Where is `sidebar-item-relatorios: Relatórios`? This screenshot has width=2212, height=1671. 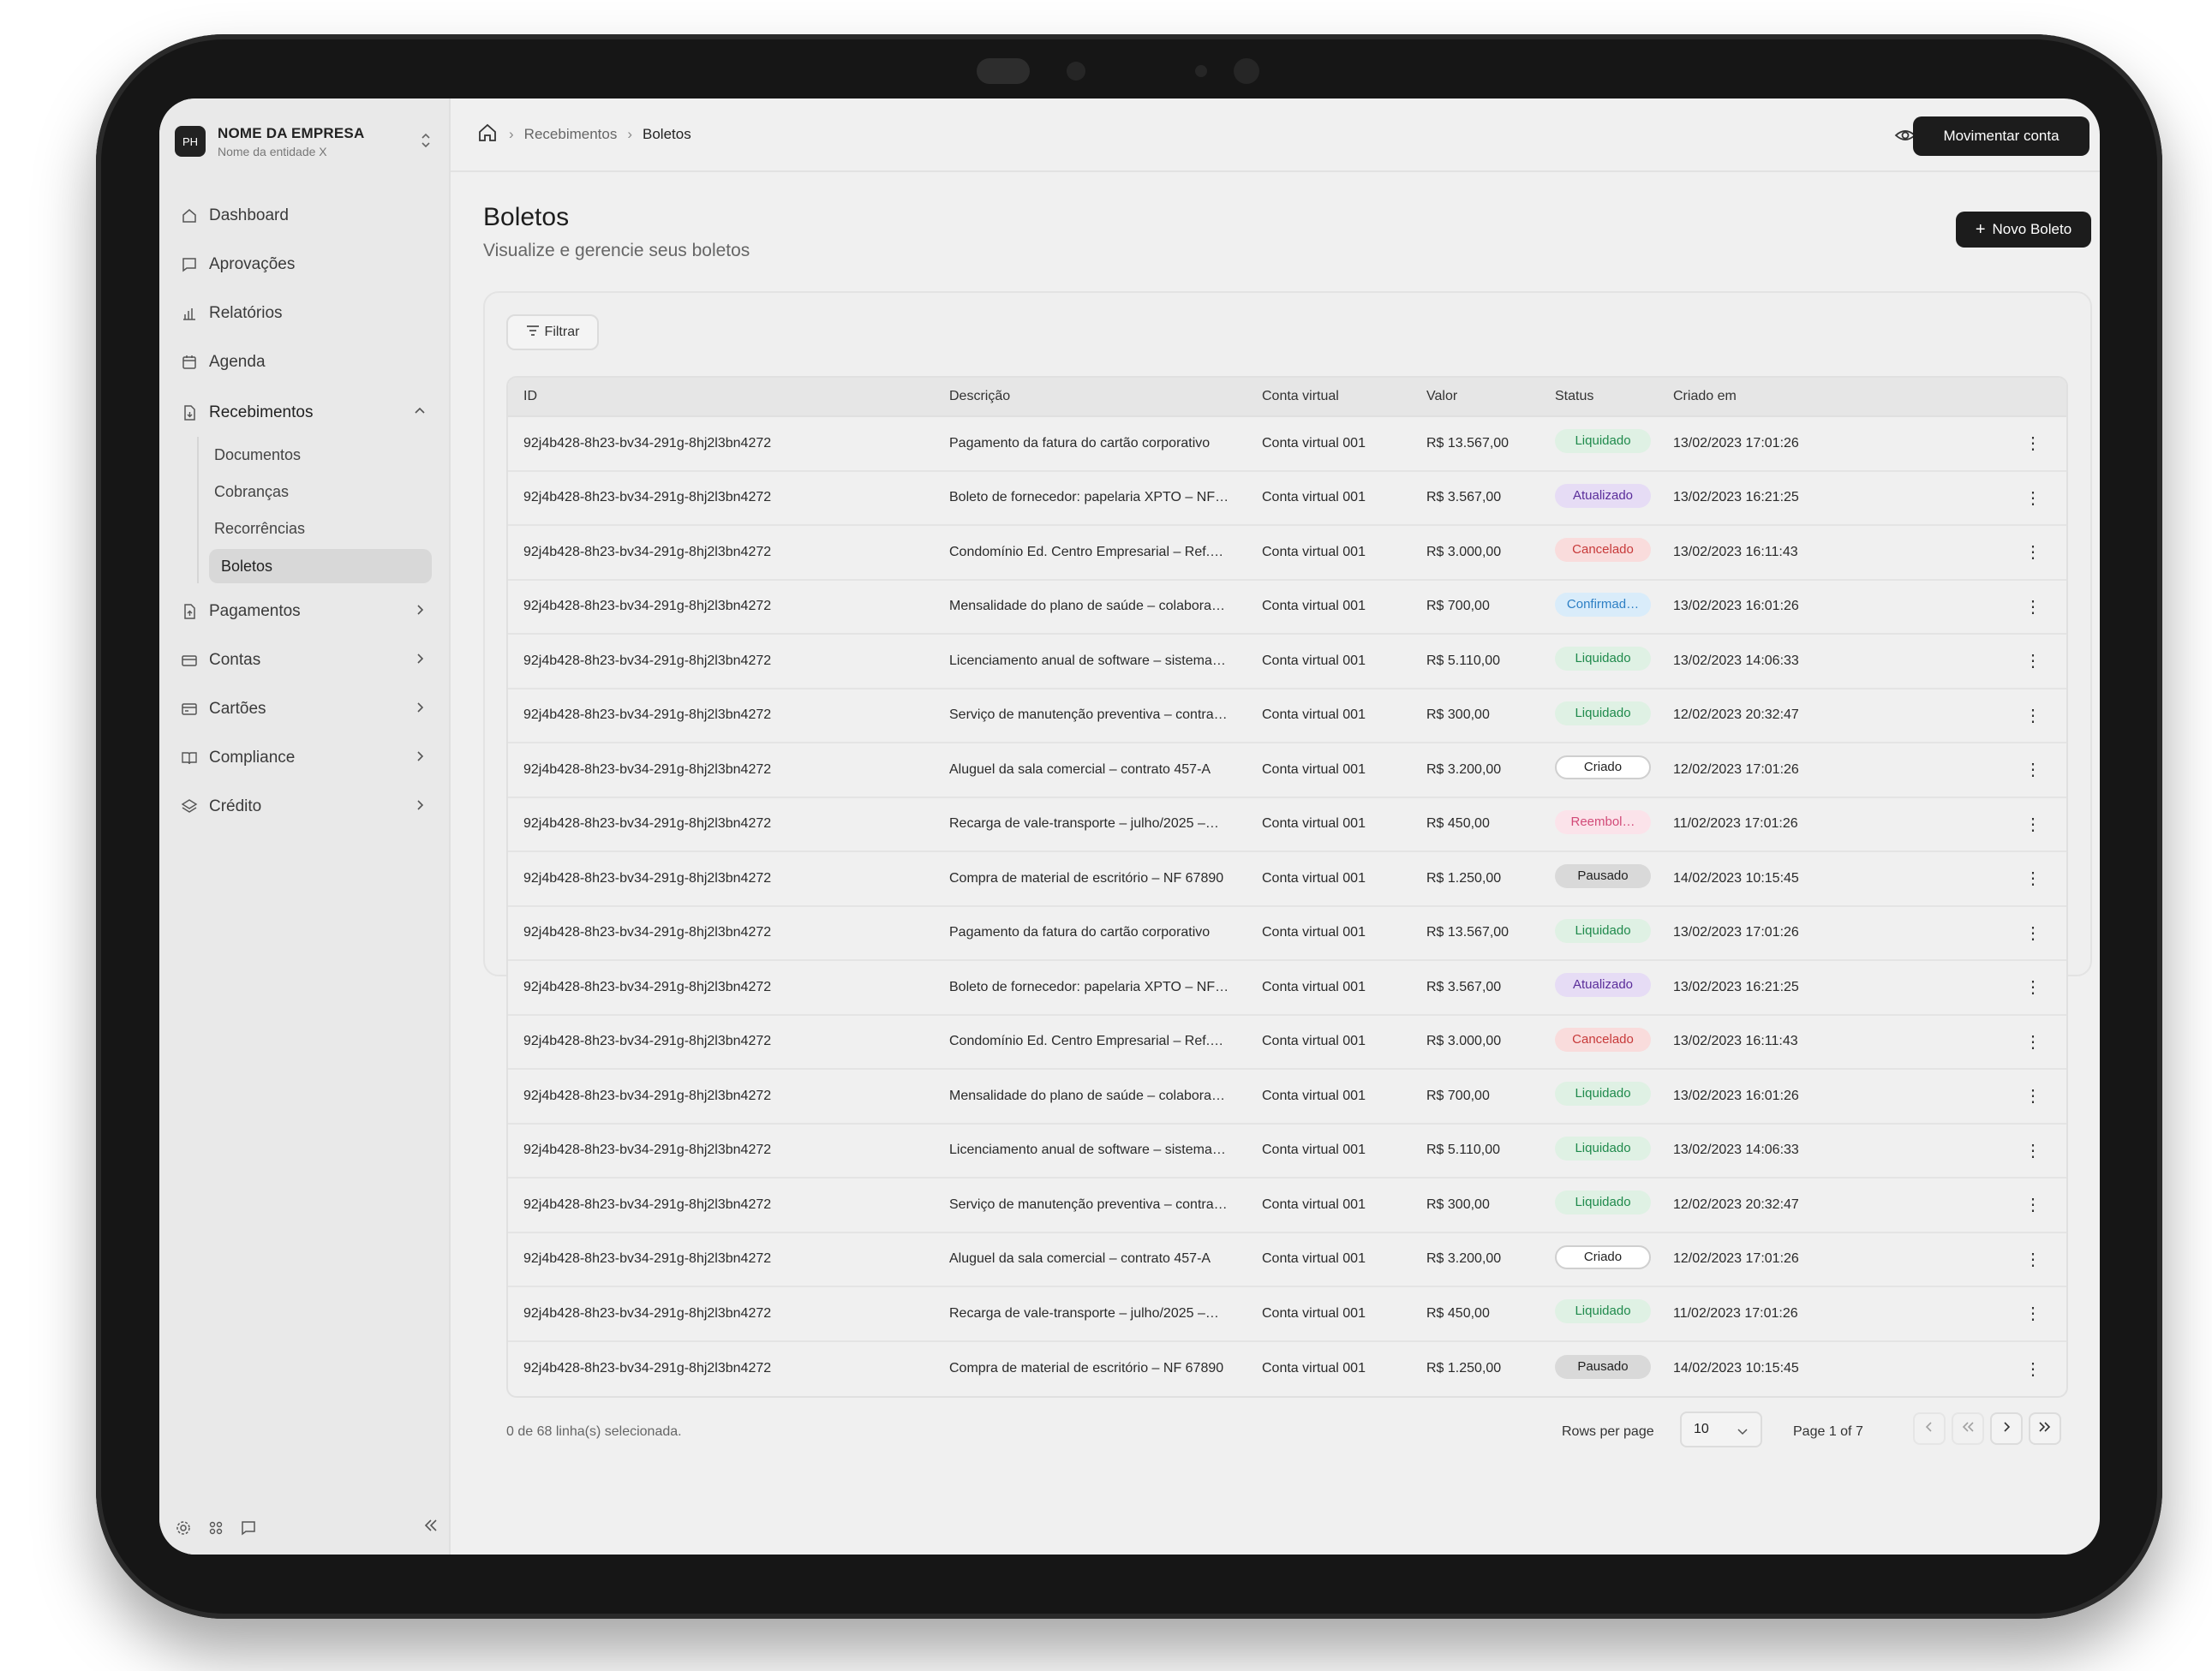
sidebar-item-relatorios: Relatórios is located at coordinates (305, 313).